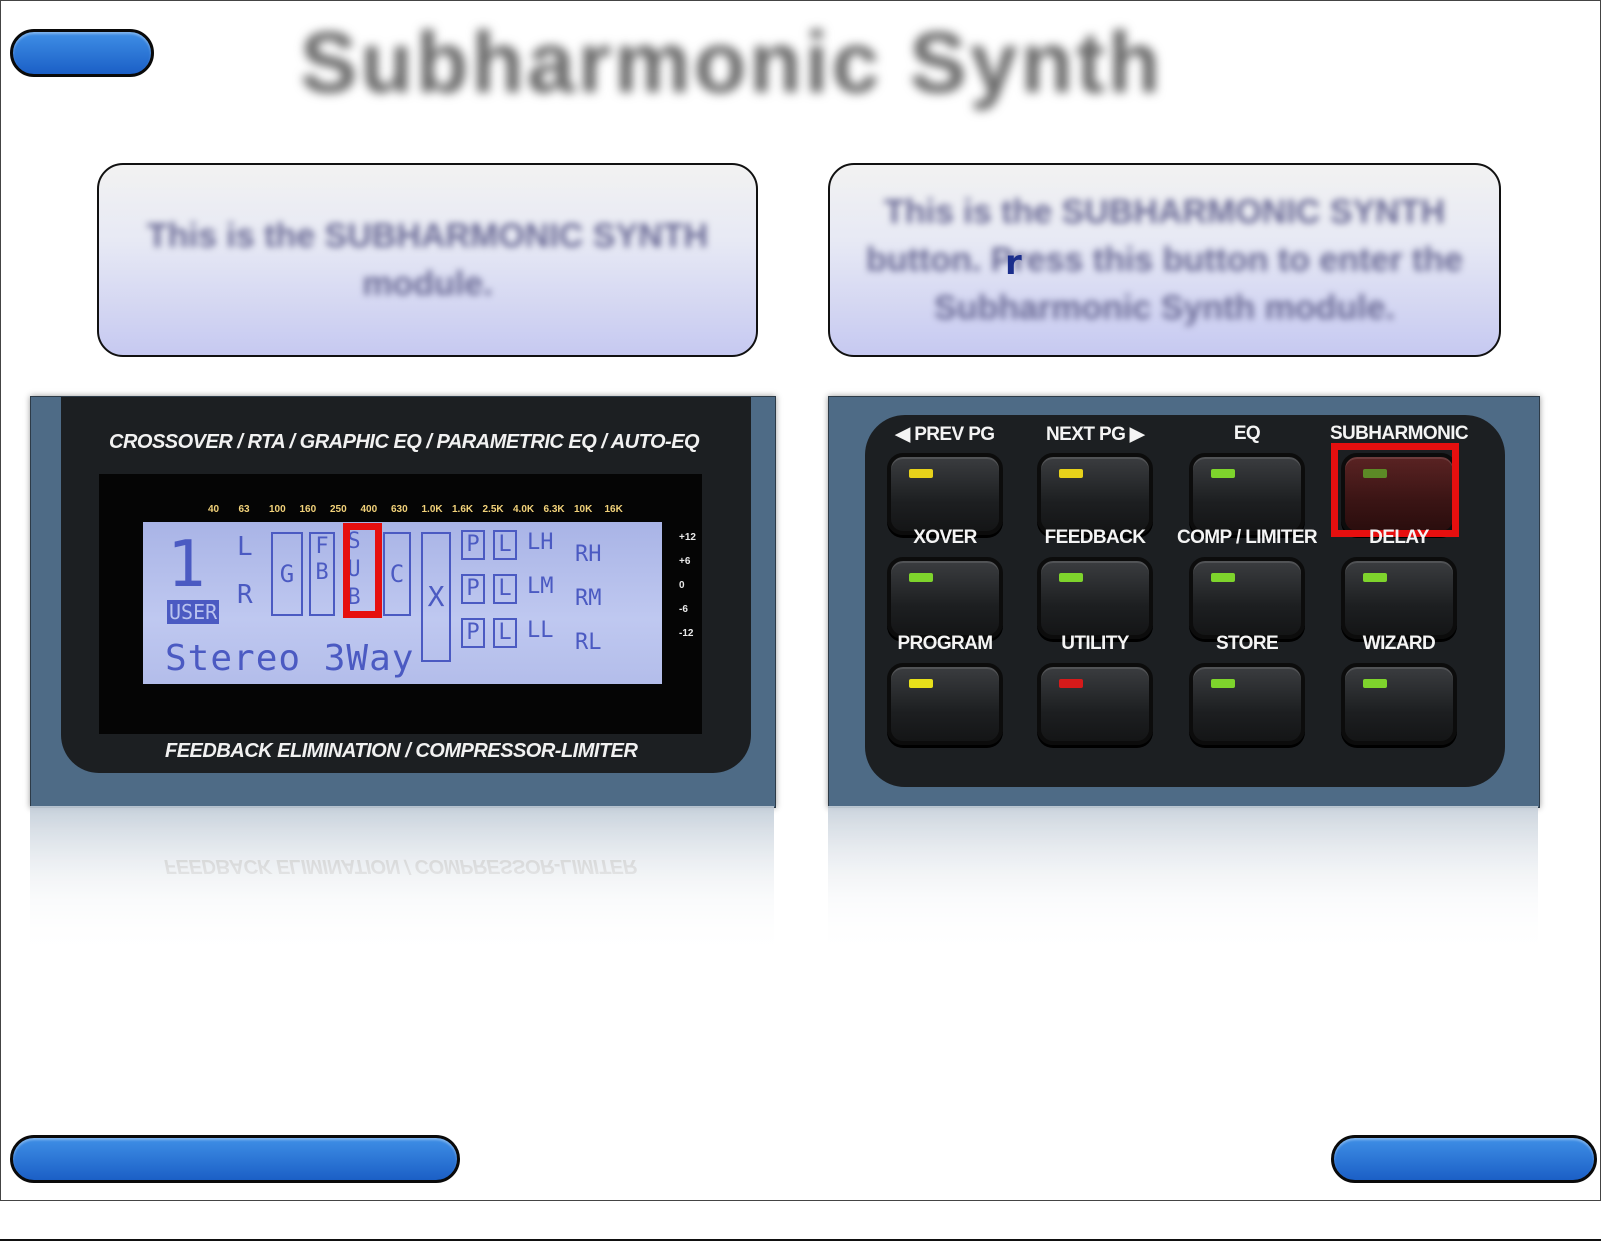 The width and height of the screenshot is (1601, 1241). I want to click on delay-button, so click(1399, 598).